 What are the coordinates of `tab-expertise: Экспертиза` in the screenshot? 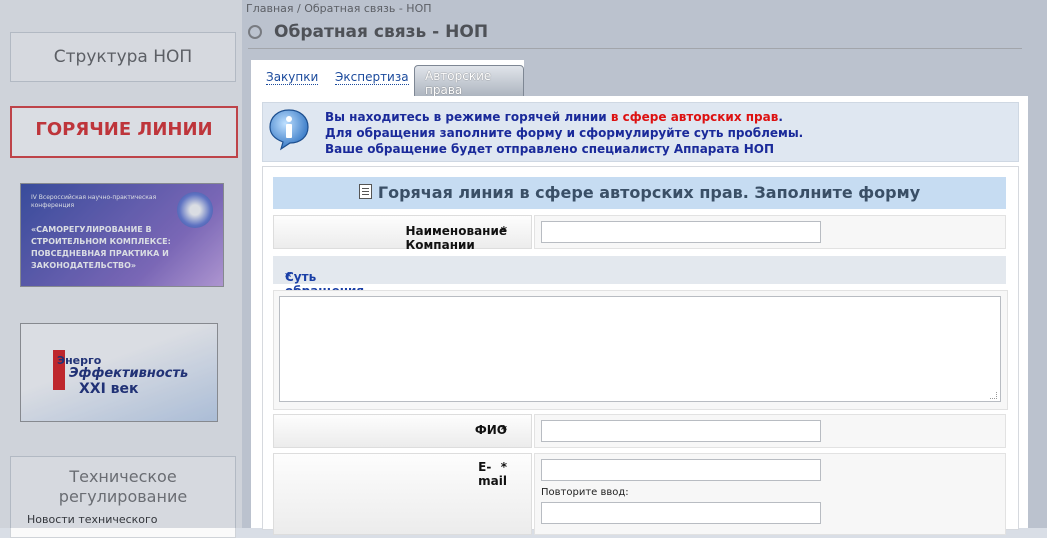 It's located at (372, 77).